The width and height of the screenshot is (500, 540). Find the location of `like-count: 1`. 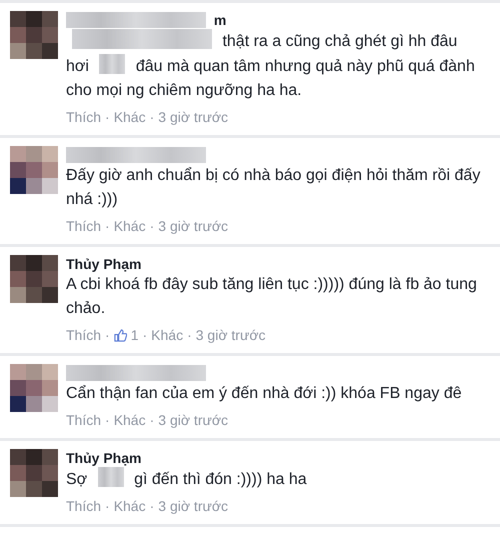

like-count: 1 is located at coordinates (134, 335).